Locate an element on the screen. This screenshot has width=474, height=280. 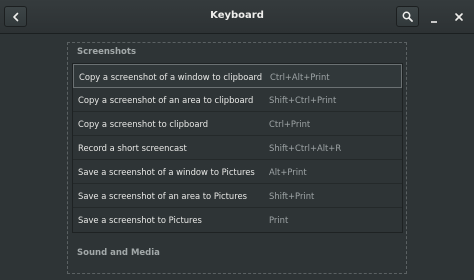
minimize-button is located at coordinates (434, 17).